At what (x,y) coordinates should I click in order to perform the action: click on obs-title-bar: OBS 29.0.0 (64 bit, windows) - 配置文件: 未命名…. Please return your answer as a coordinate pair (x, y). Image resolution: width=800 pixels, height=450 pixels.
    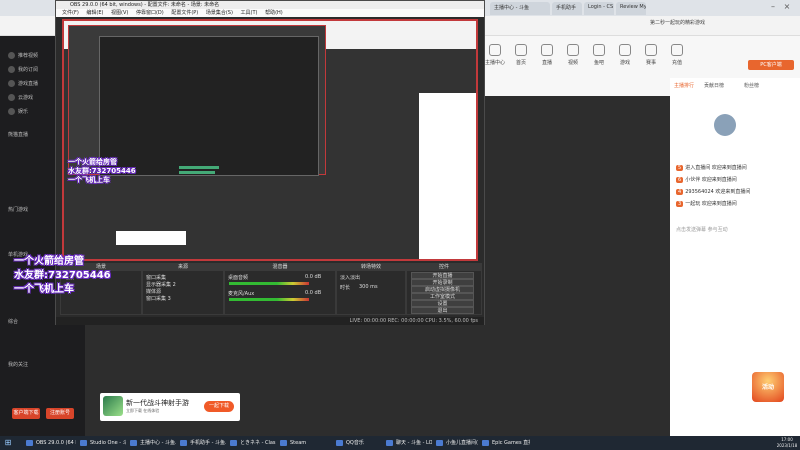
    Looking at the image, I should click on (270, 5).